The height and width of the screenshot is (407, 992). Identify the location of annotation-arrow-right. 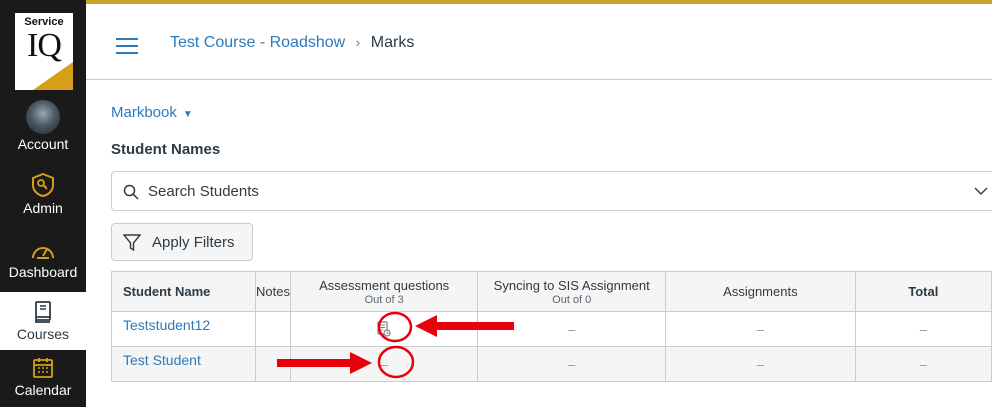
(324, 363).